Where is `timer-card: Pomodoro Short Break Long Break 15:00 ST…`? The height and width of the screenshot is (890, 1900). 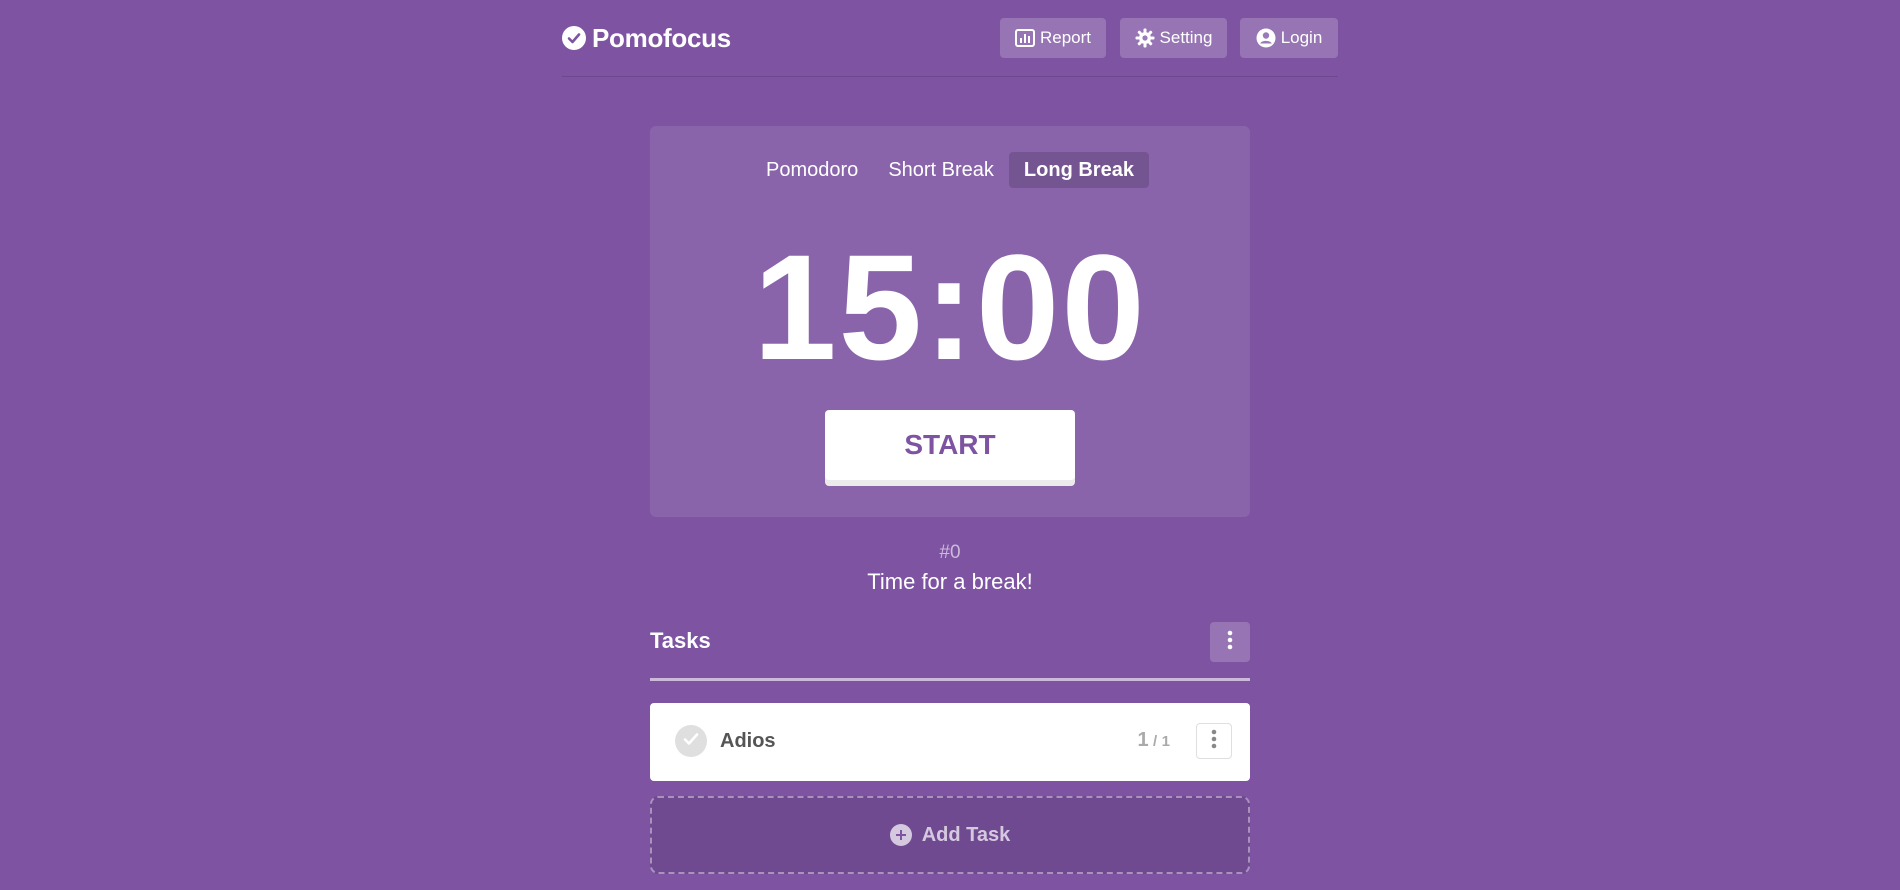 timer-card: Pomodoro Short Break Long Break 15:00 ST… is located at coordinates (950, 321).